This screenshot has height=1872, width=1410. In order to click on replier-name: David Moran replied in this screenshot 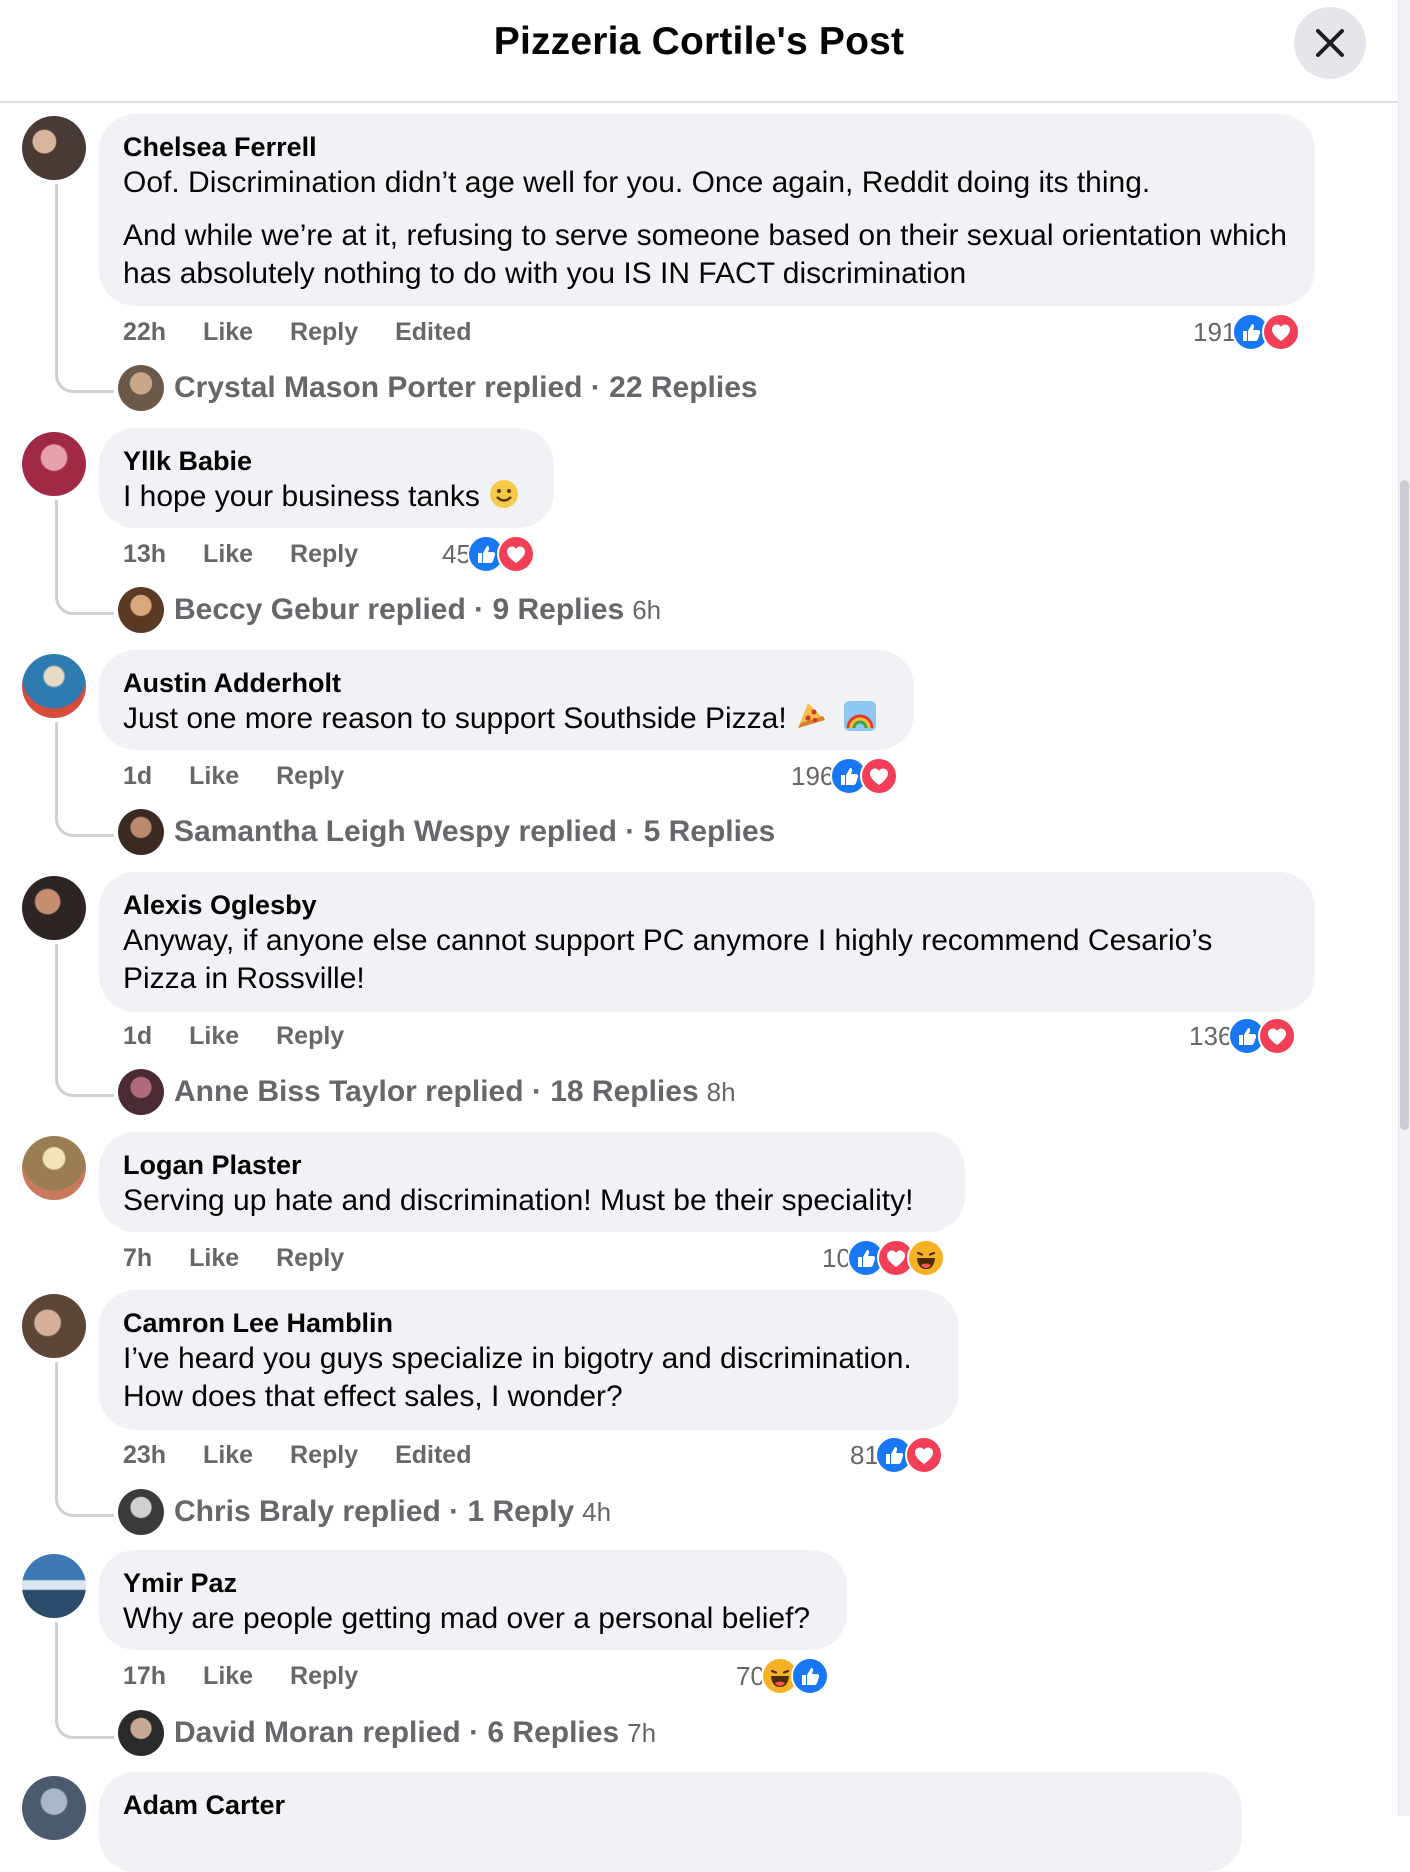, I will do `click(317, 1732)`.